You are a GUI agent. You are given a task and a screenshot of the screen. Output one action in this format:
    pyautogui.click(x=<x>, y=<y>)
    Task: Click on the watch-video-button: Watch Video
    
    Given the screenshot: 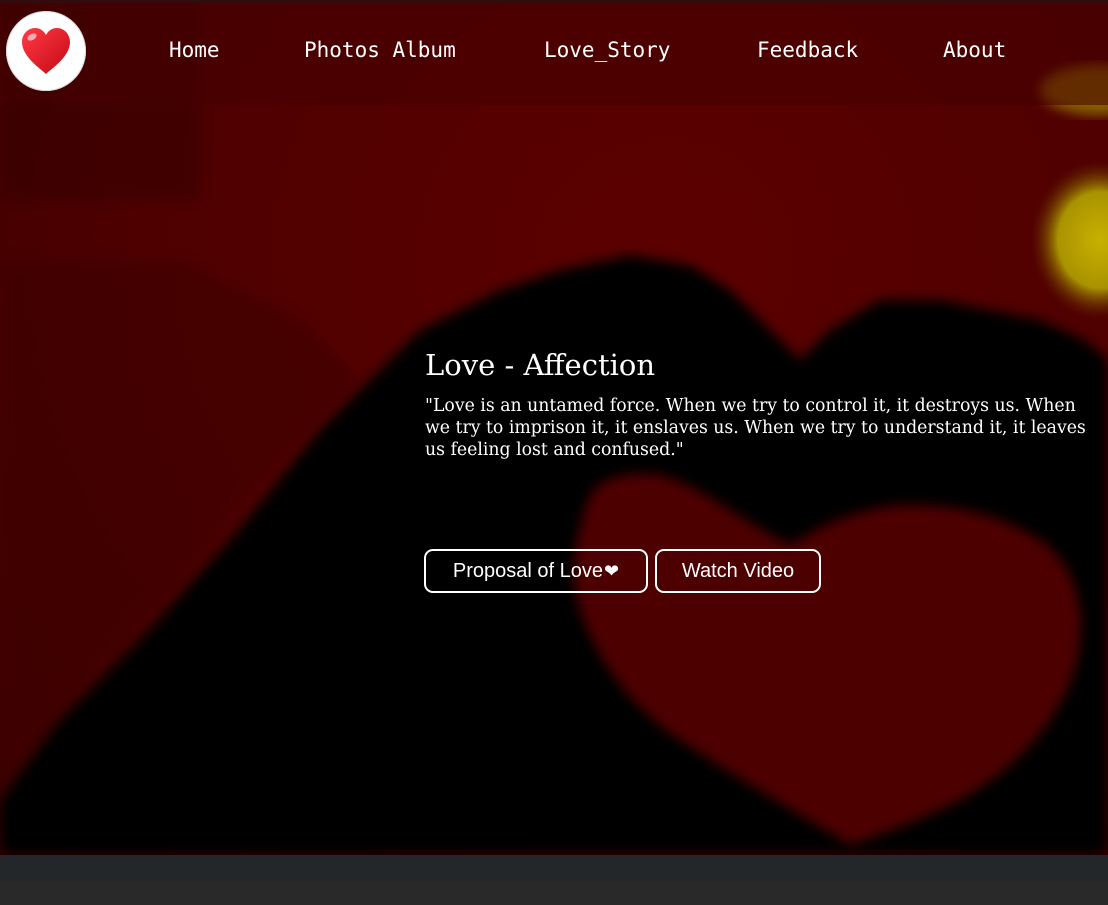 What is the action you would take?
    pyautogui.click(x=738, y=571)
    